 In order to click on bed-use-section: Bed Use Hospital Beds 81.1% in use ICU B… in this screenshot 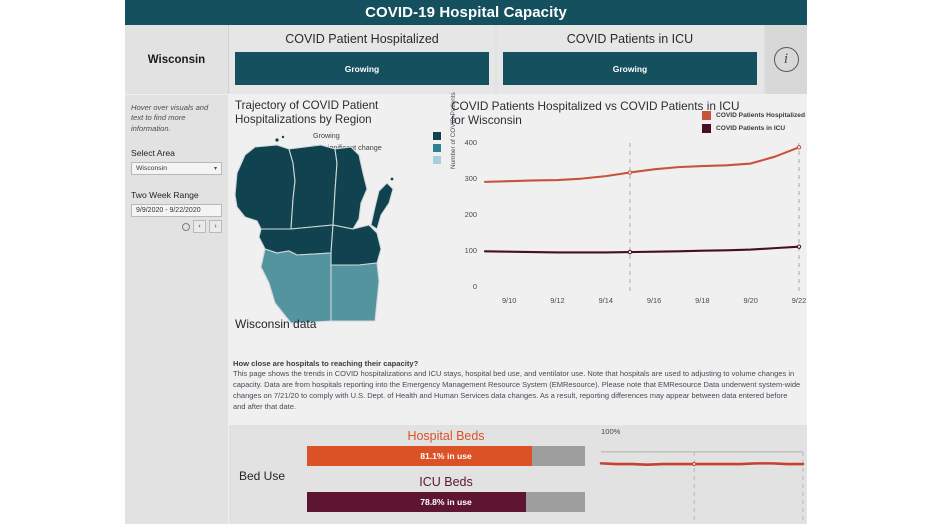, I will do `click(518, 474)`.